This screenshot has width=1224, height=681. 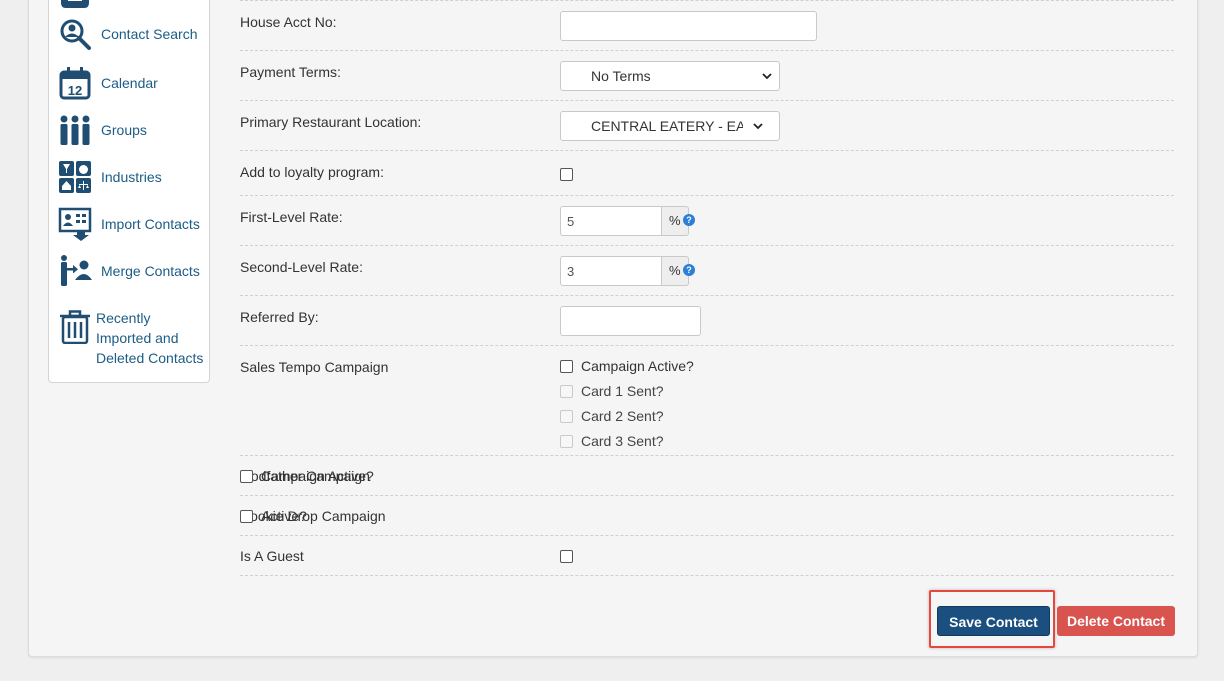 What do you see at coordinates (288, 22) in the screenshot?
I see `house-acct-label: House Acct No:` at bounding box center [288, 22].